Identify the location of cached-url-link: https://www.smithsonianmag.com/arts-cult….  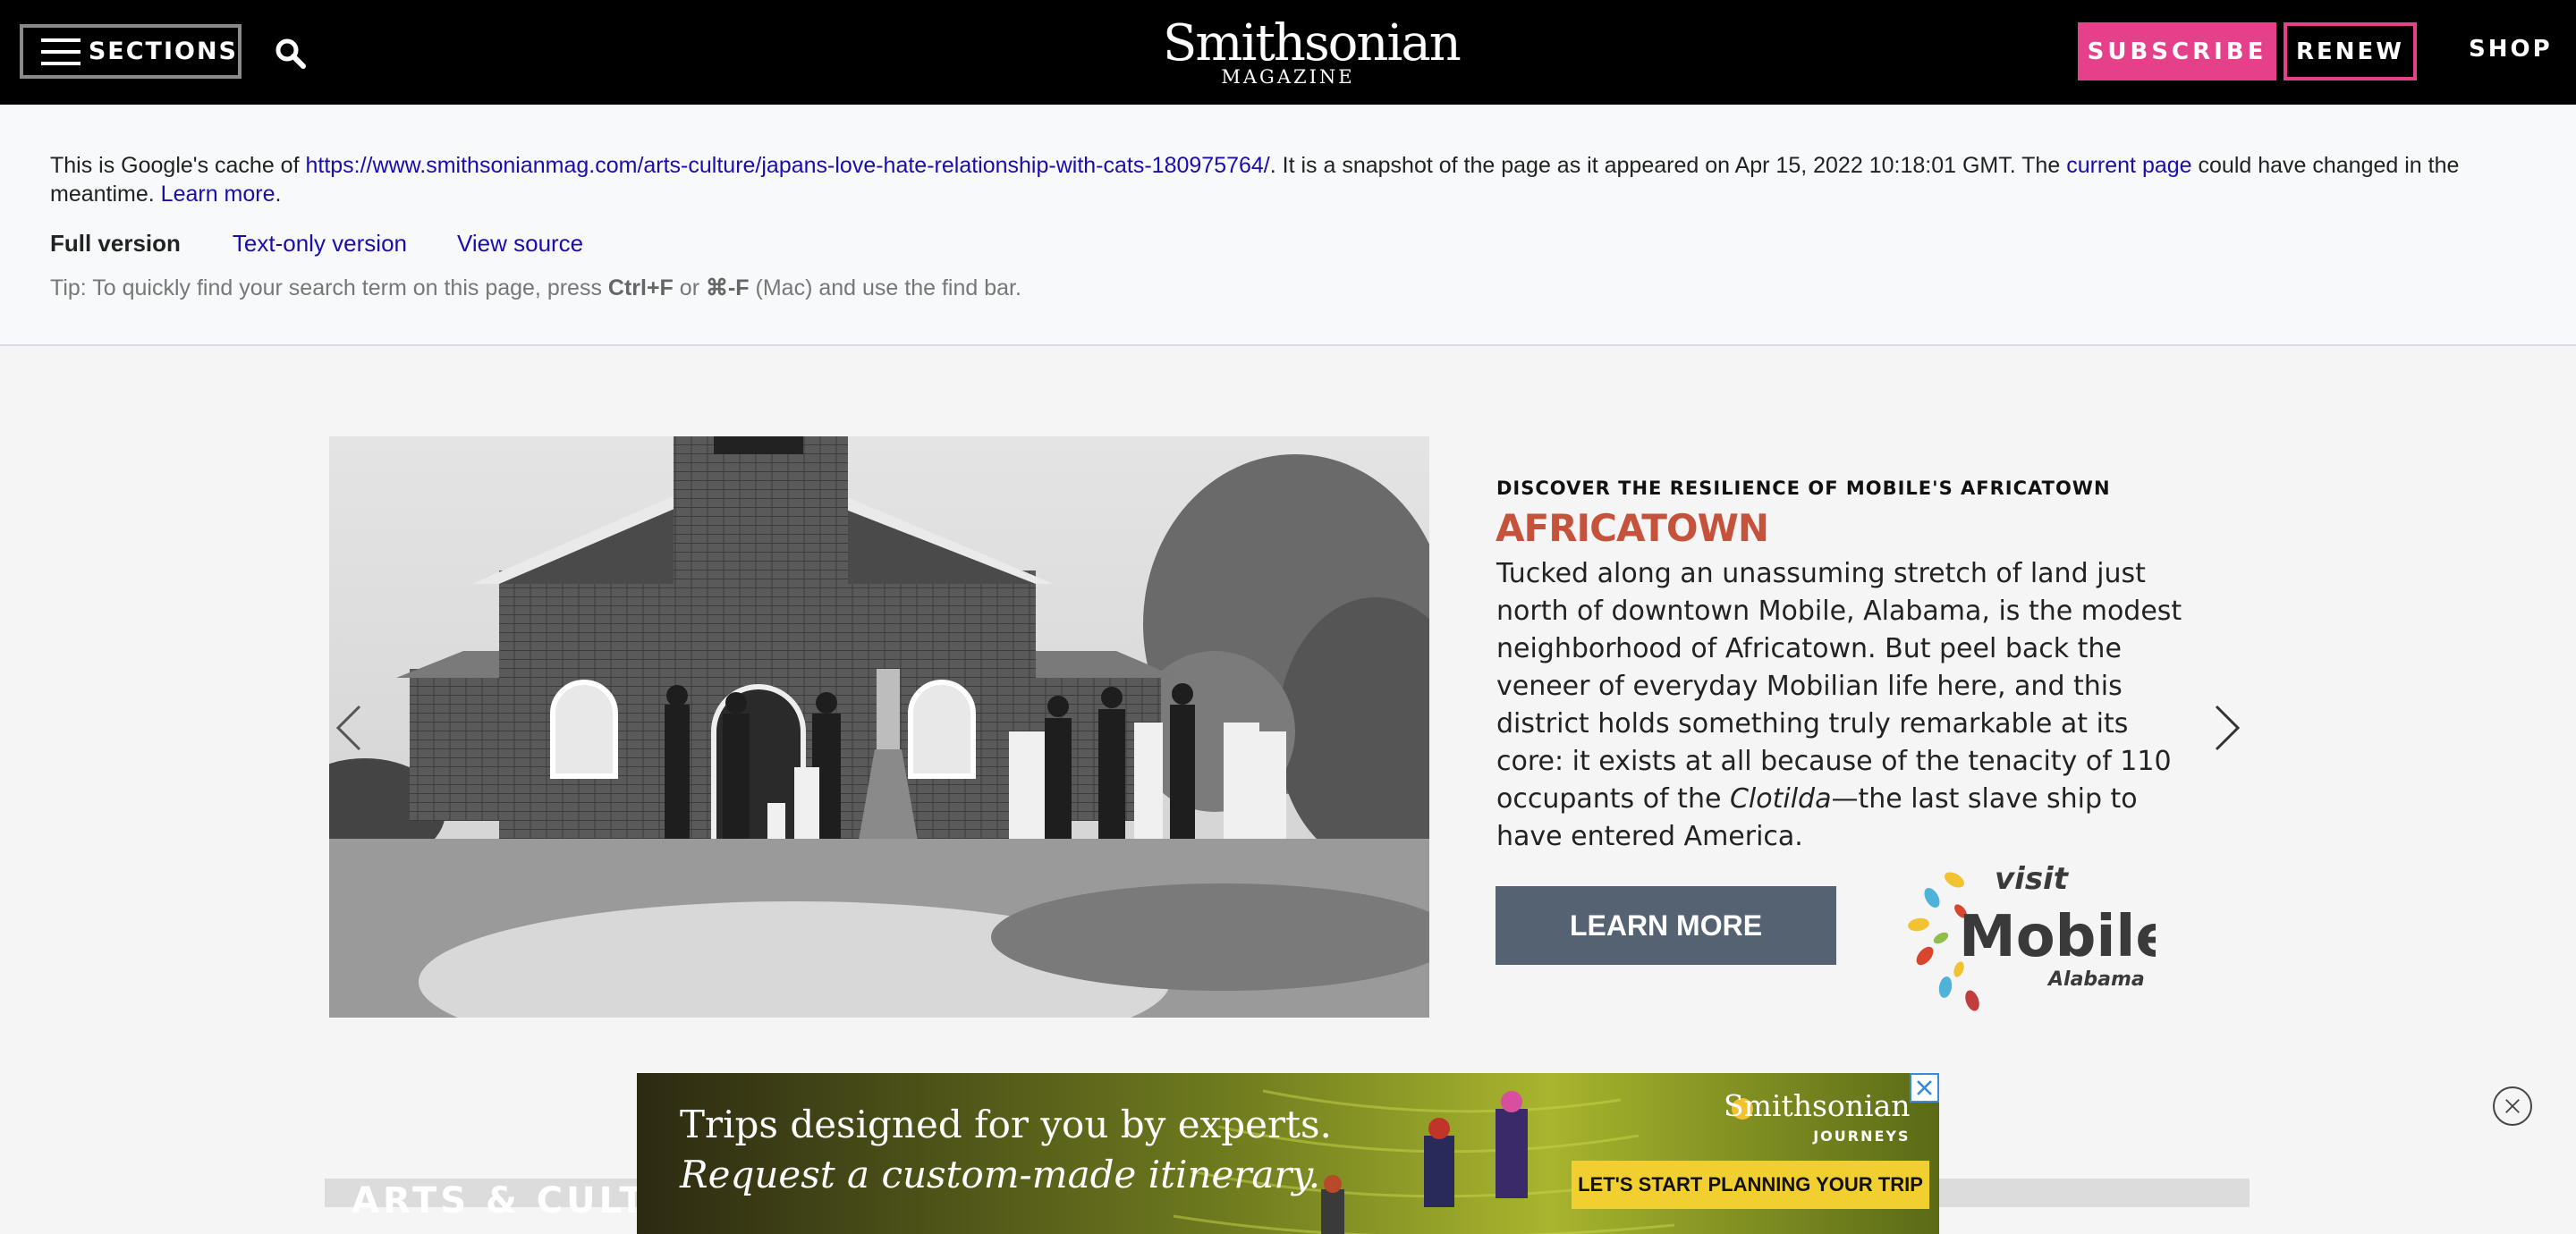
(787, 165).